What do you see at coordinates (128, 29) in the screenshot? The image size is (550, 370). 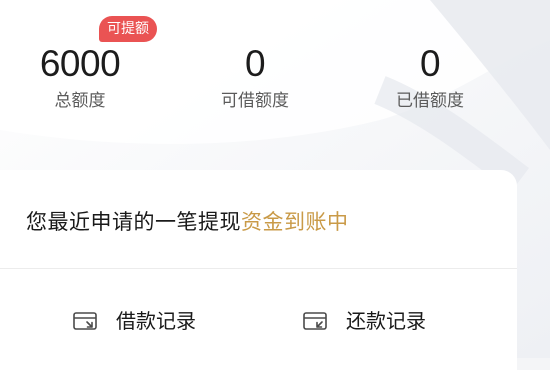 I see `increase-limit-badge: 可提额` at bounding box center [128, 29].